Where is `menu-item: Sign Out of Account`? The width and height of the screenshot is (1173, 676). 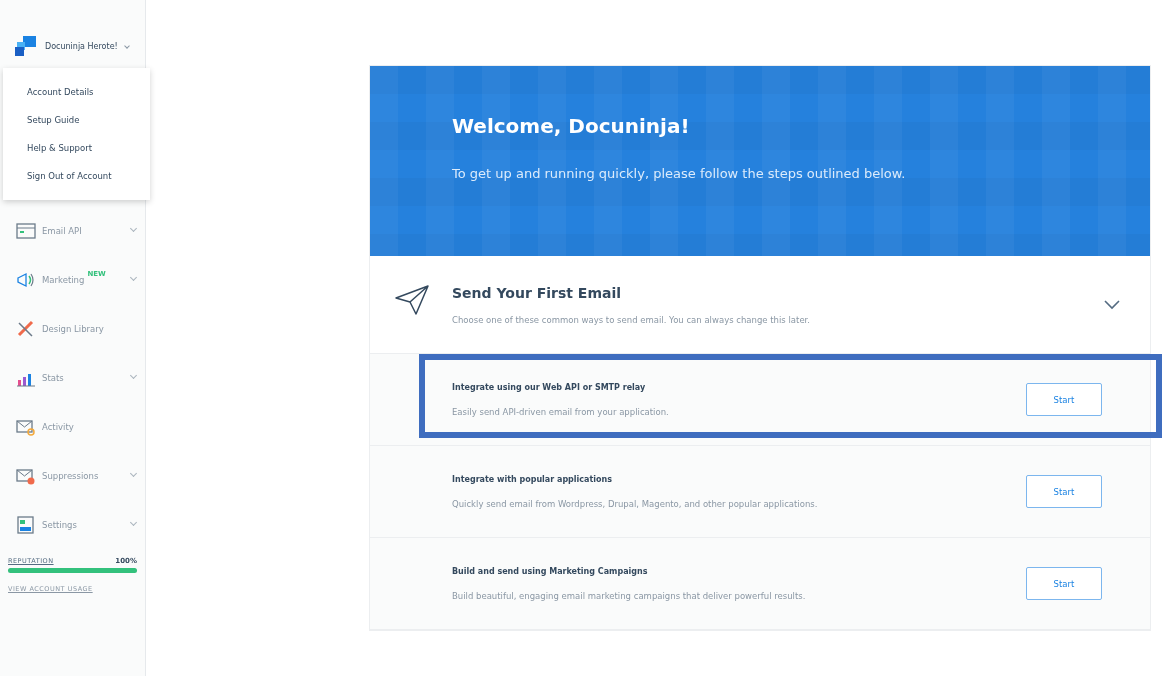 menu-item: Sign Out of Account is located at coordinates (76, 176).